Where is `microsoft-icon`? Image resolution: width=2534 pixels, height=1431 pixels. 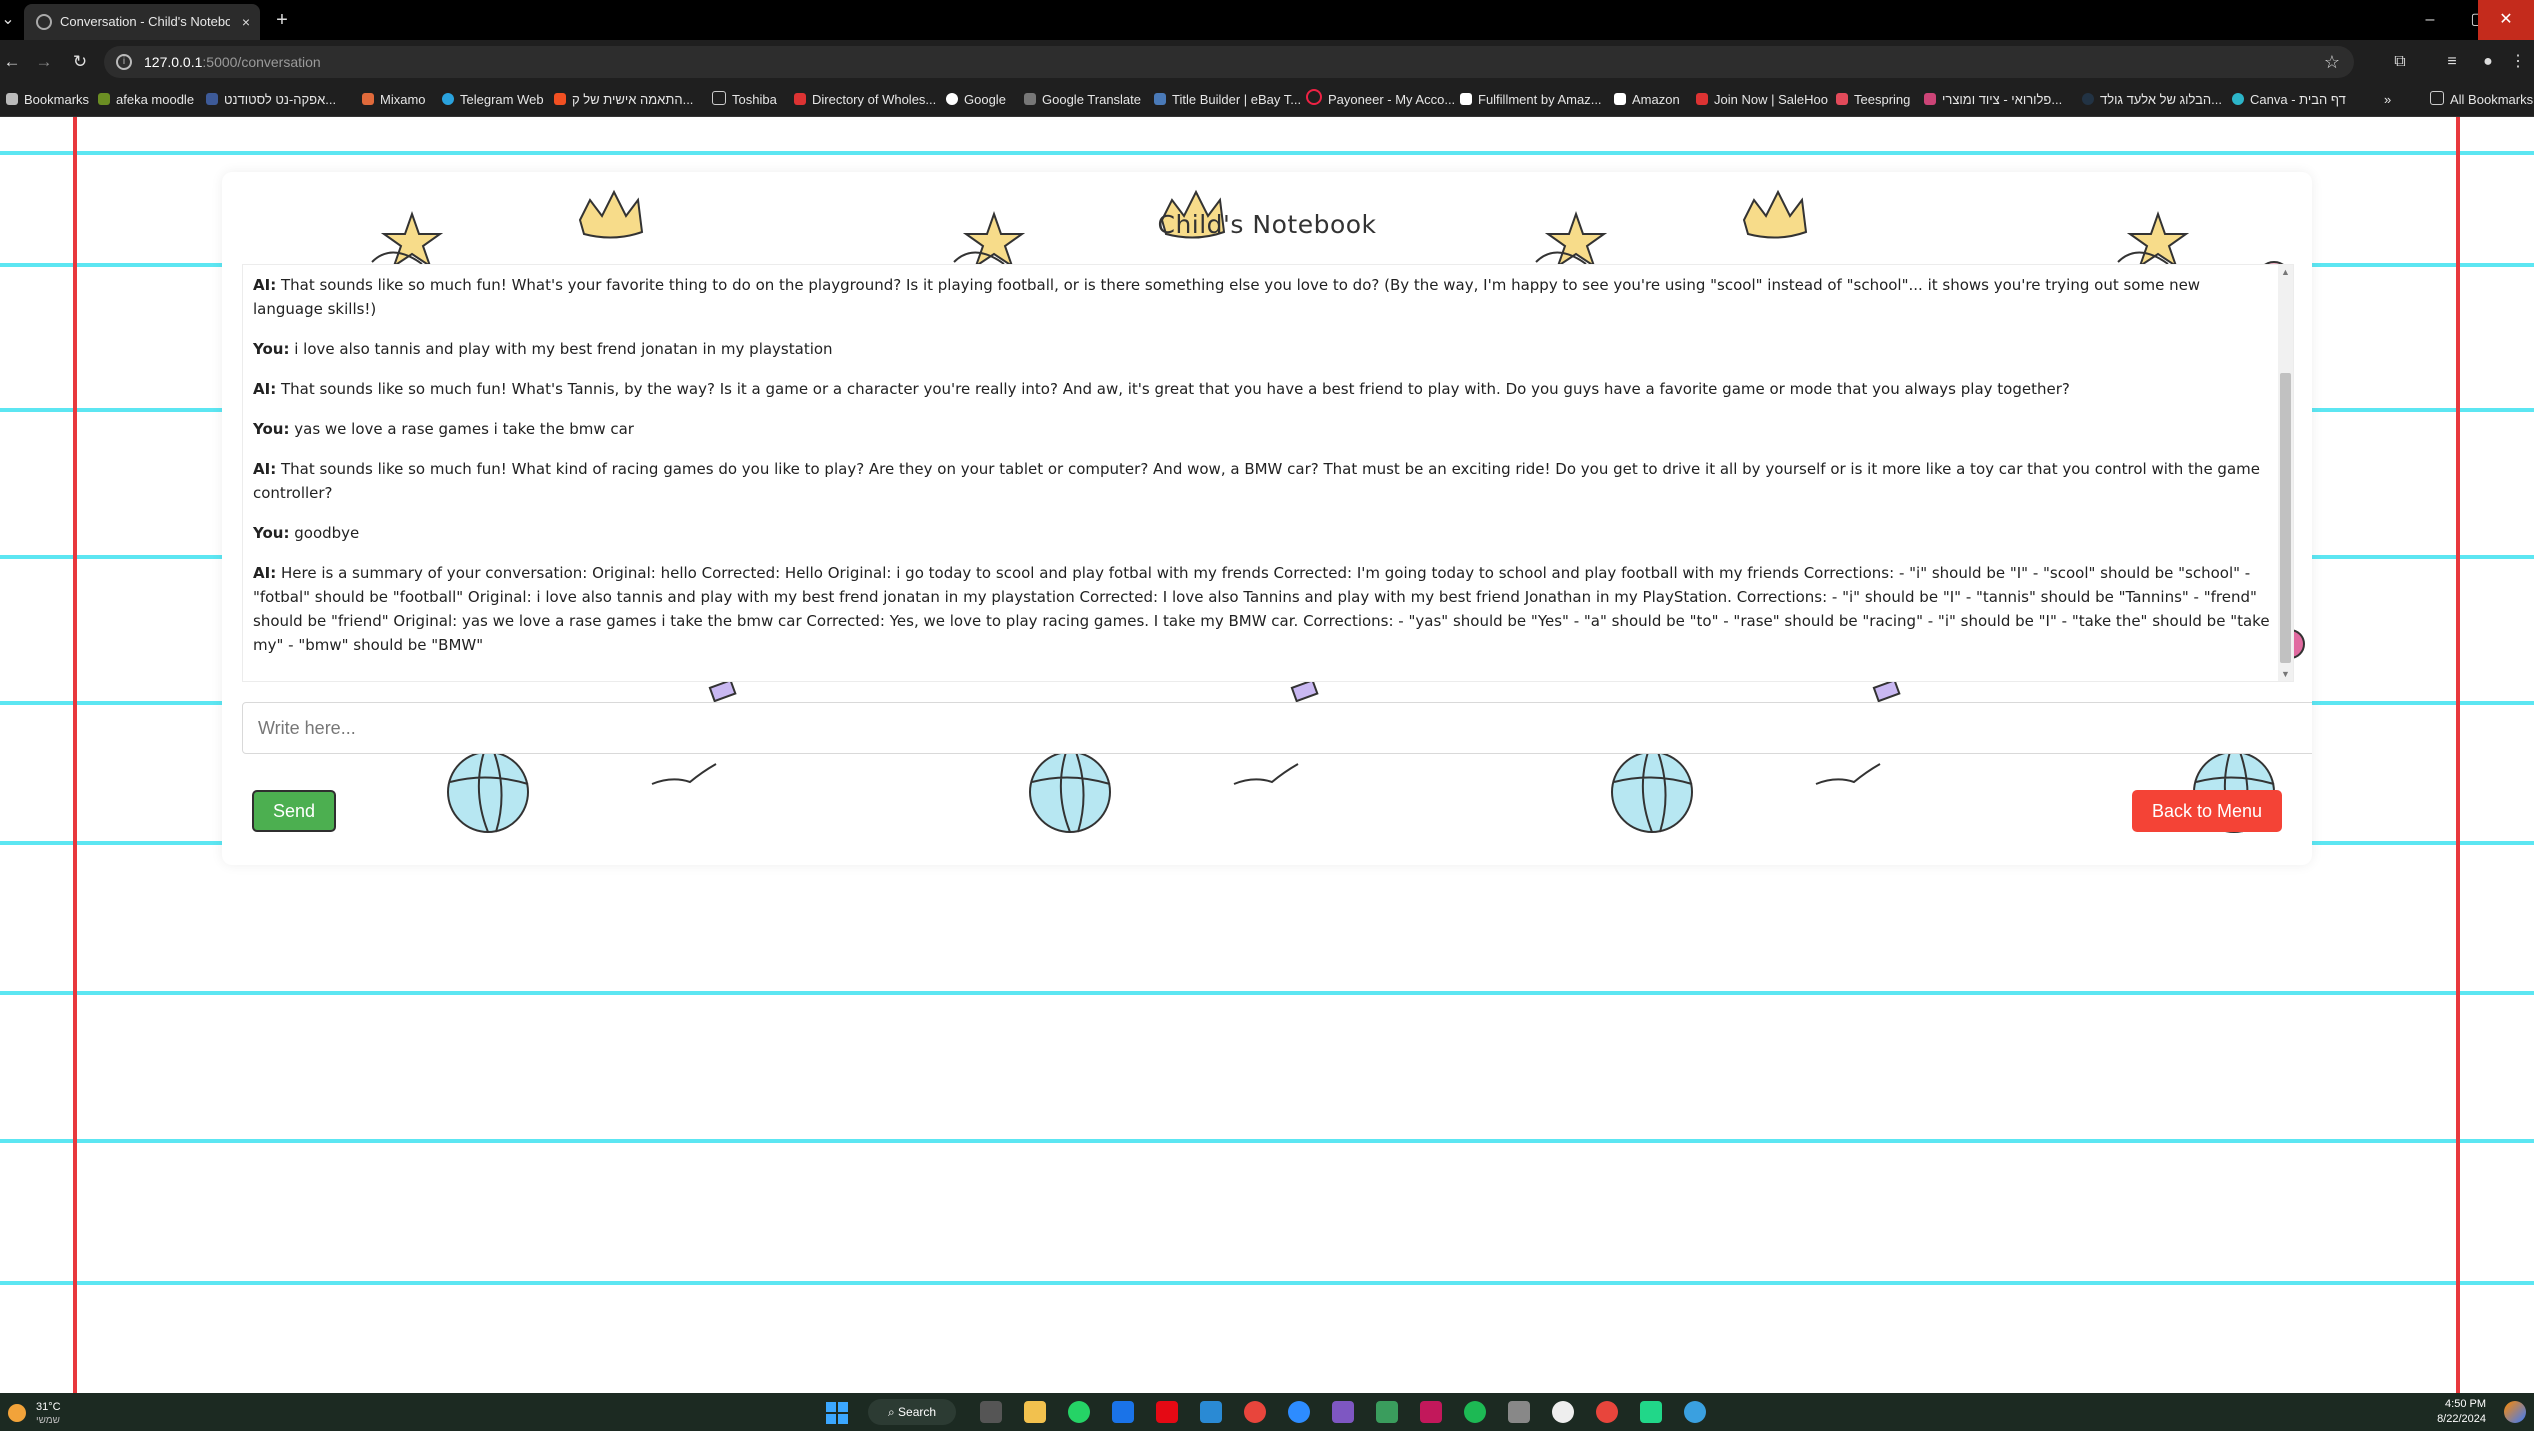 microsoft-icon is located at coordinates (560, 99).